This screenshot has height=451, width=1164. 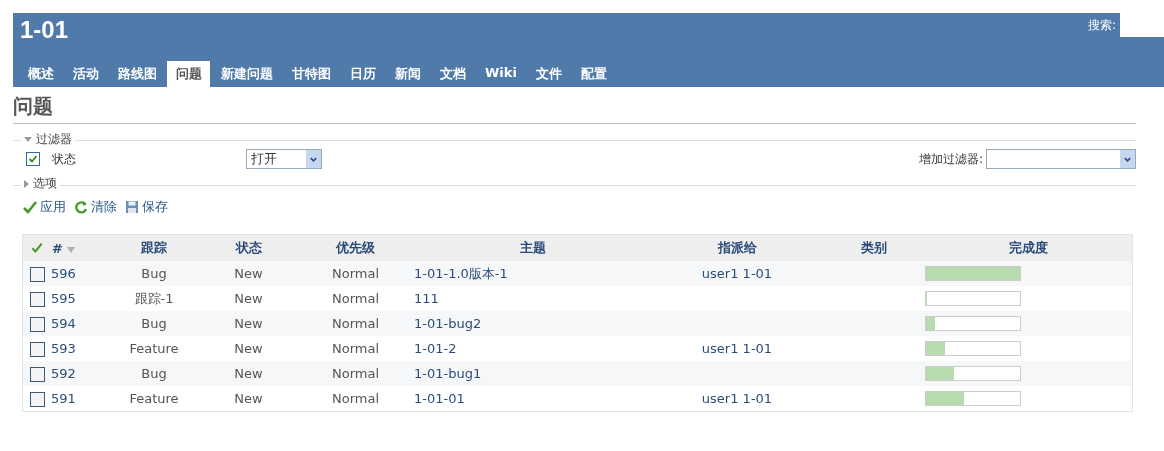 I want to click on subject-link: 1-01-01, so click(x=439, y=398).